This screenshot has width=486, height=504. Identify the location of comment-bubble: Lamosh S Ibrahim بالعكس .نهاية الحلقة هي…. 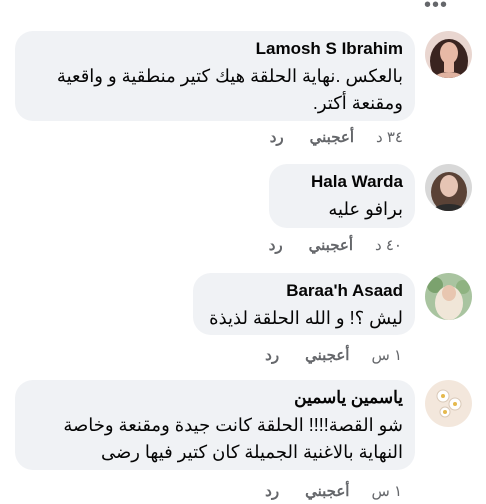
(215, 76).